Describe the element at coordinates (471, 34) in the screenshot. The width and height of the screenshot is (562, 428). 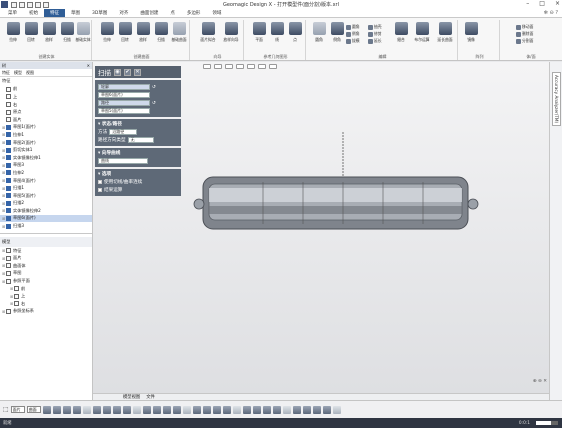
I see `mirror-button: 镜像` at that location.